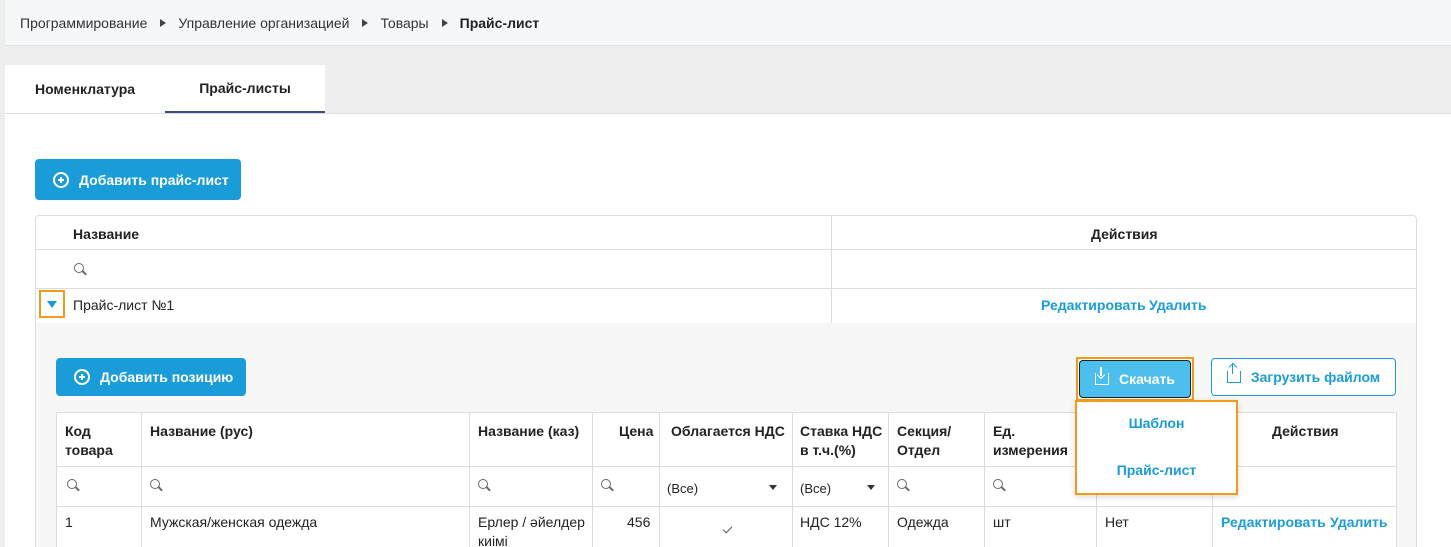  I want to click on add-position-button: Добавить позицию, so click(151, 377).